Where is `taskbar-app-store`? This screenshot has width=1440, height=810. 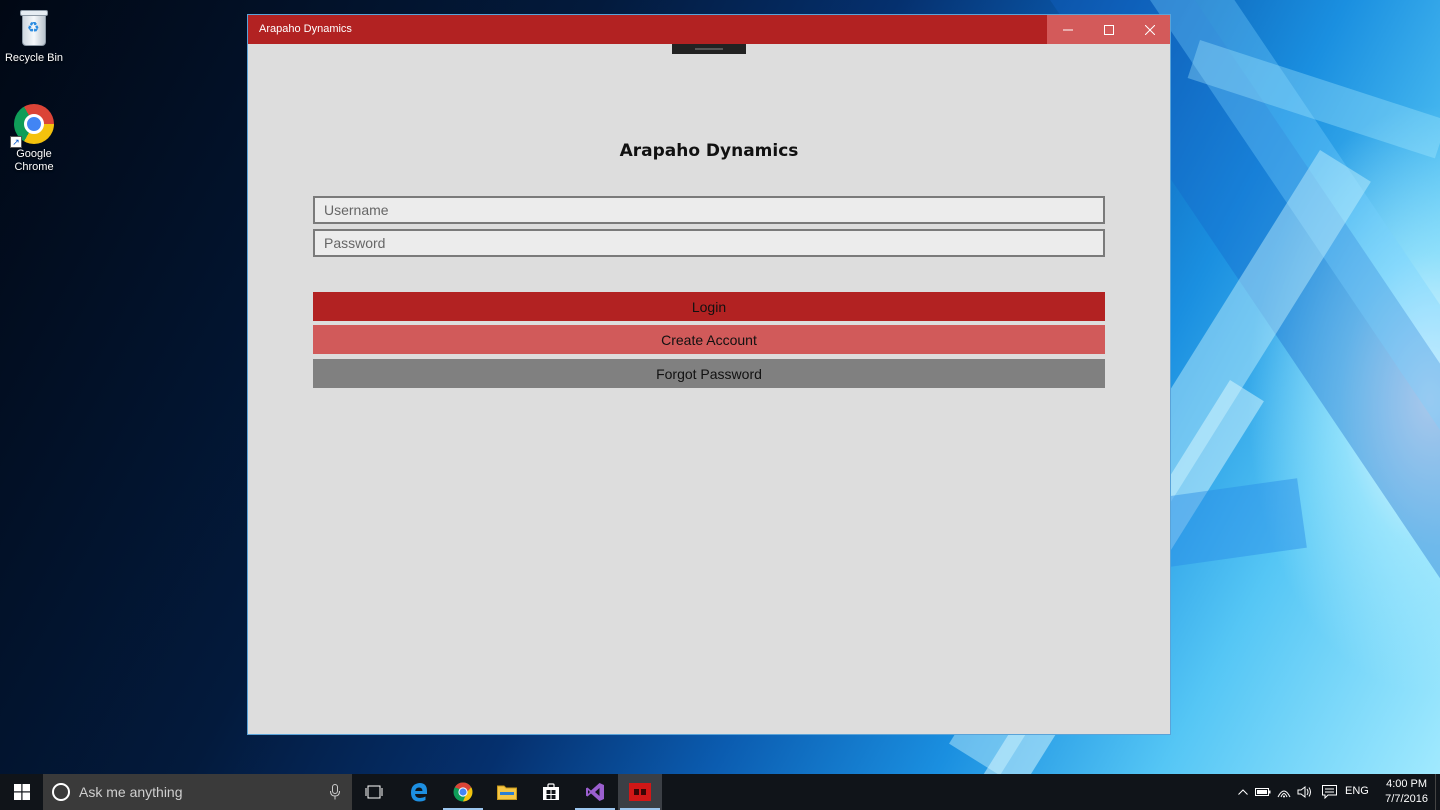
taskbar-app-store is located at coordinates (551, 792).